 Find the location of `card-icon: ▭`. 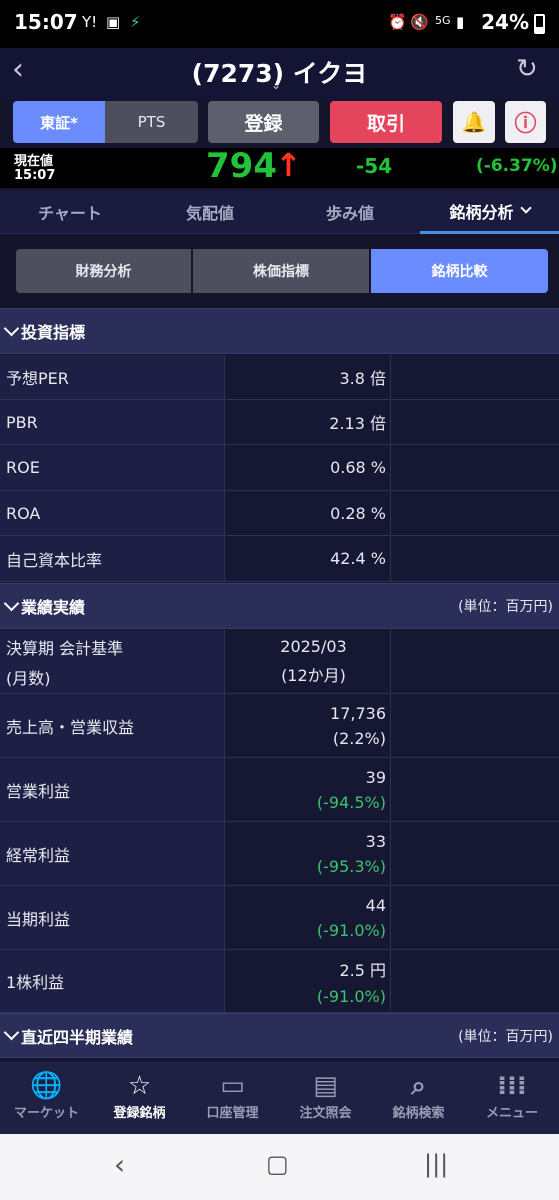

card-icon: ▭ is located at coordinates (232, 1086).